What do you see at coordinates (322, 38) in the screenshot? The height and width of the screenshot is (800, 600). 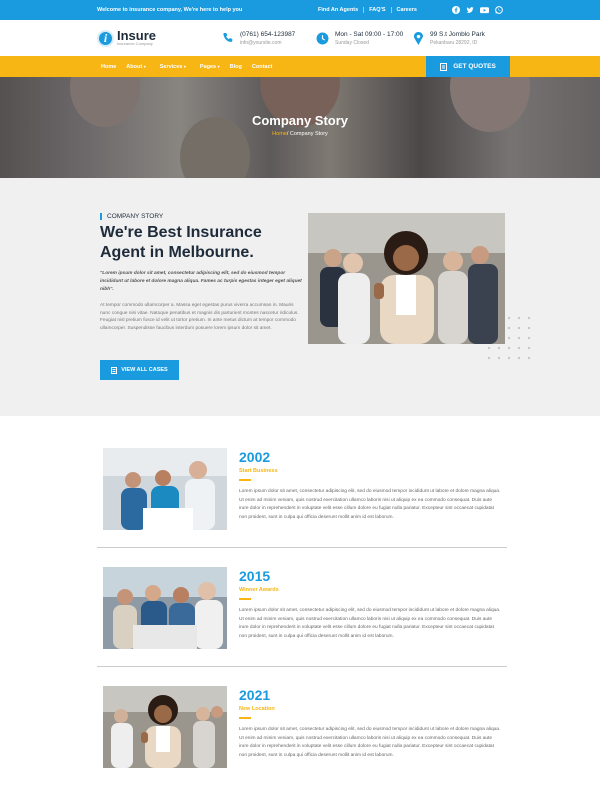 I see `clock-icon` at bounding box center [322, 38].